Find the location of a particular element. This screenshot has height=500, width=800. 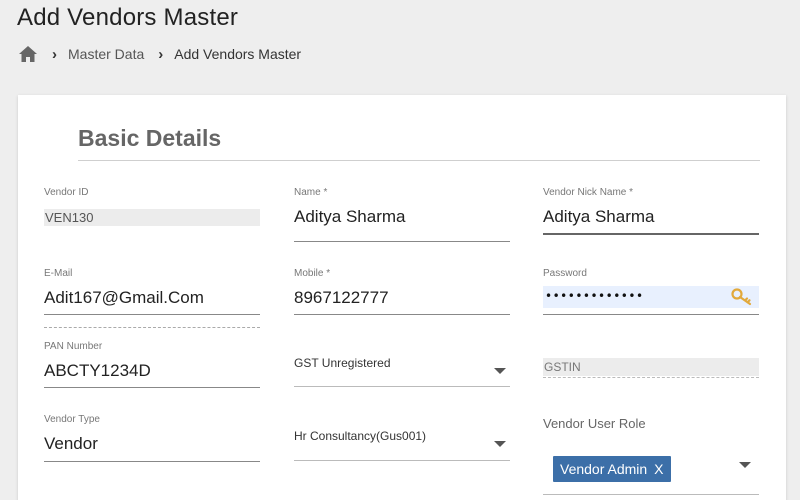

section-divider is located at coordinates (419, 160).